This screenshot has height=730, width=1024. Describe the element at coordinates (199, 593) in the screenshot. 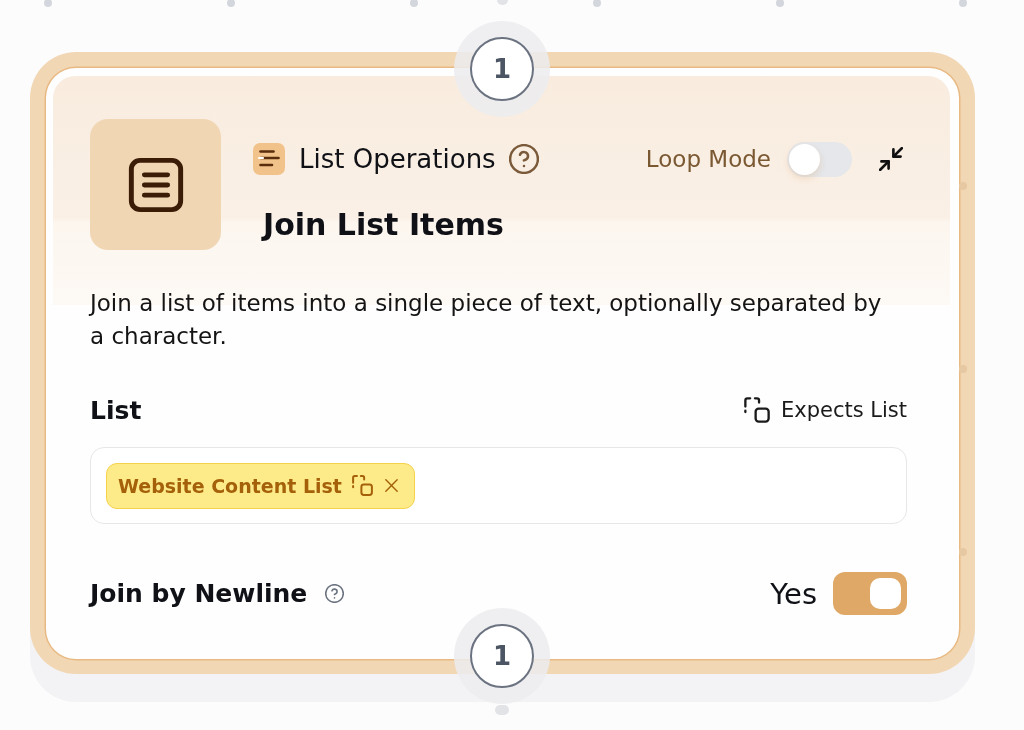

I see `field-label: Join by Newline` at that location.